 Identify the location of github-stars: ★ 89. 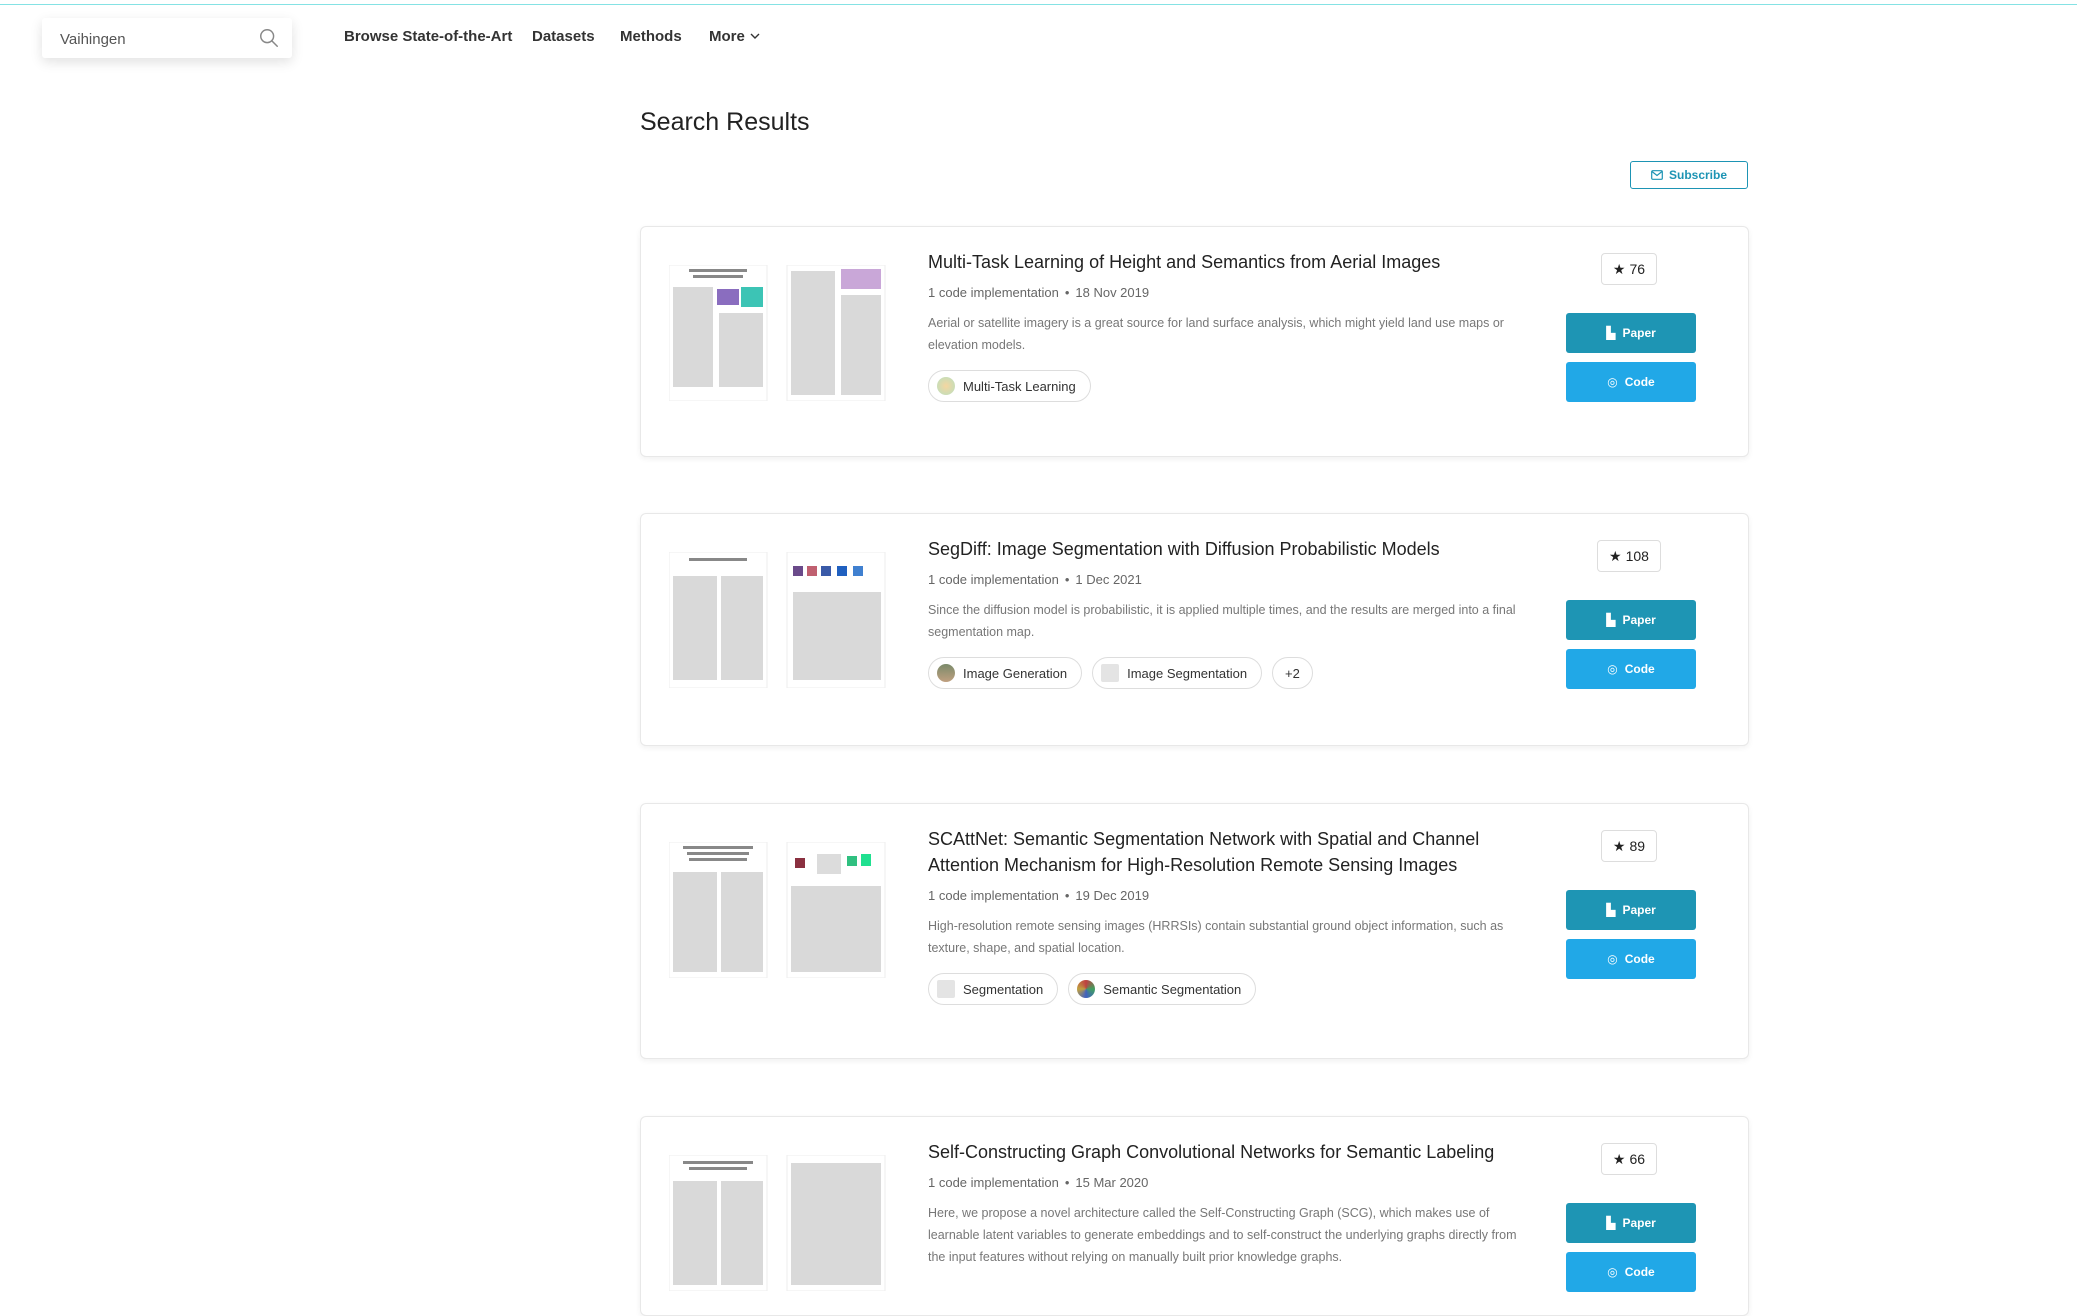
(1629, 846).